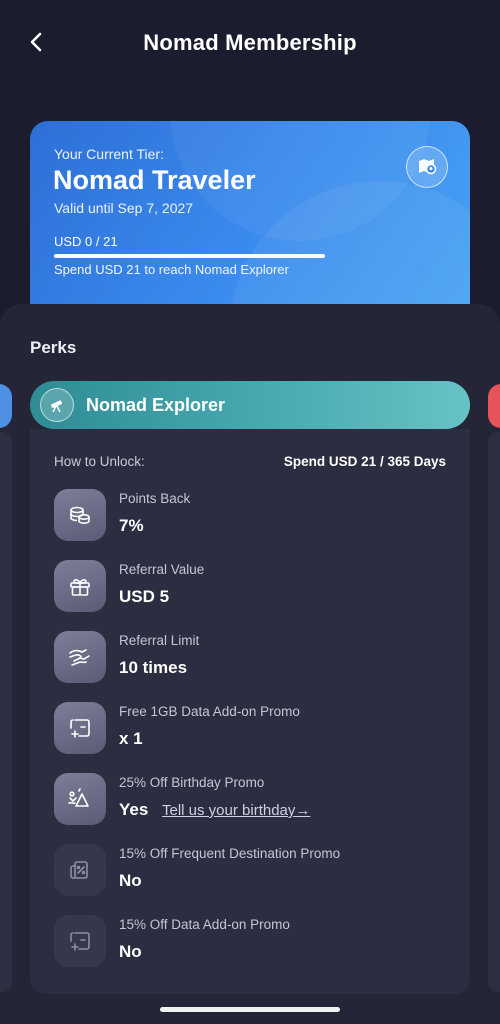  I want to click on header: Nomad Membership, so click(250, 45).